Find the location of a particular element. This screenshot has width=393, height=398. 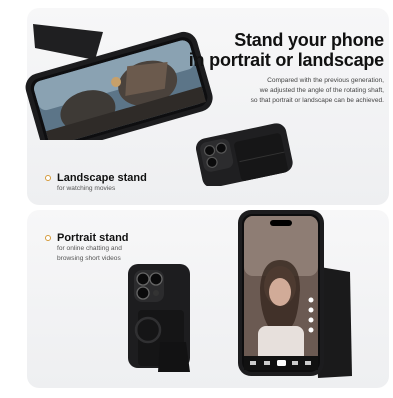

portrait-front-phone-image is located at coordinates (295, 294).